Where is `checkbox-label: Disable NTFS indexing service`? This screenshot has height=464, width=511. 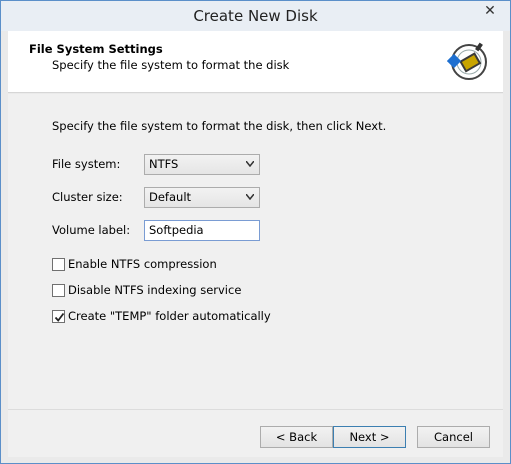
checkbox-label: Disable NTFS indexing service is located at coordinates (155, 290).